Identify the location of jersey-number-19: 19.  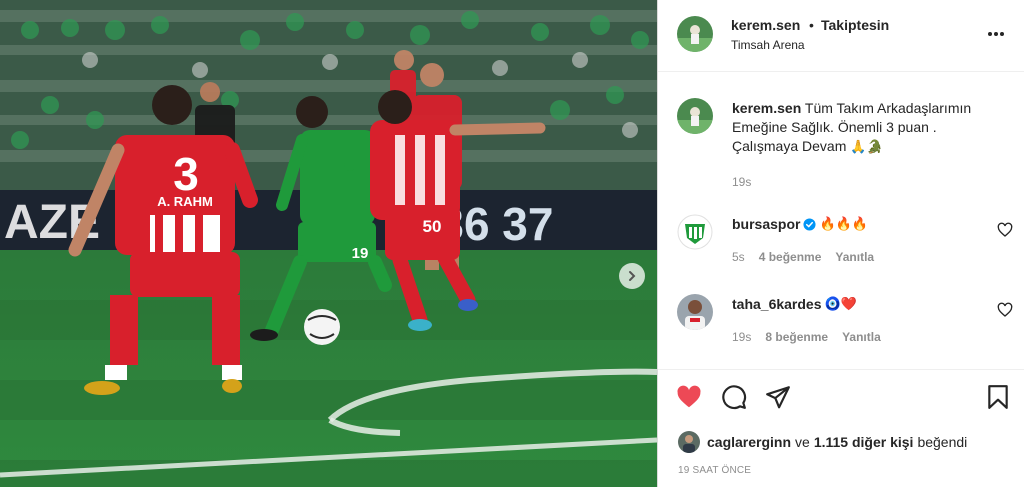
(360, 253).